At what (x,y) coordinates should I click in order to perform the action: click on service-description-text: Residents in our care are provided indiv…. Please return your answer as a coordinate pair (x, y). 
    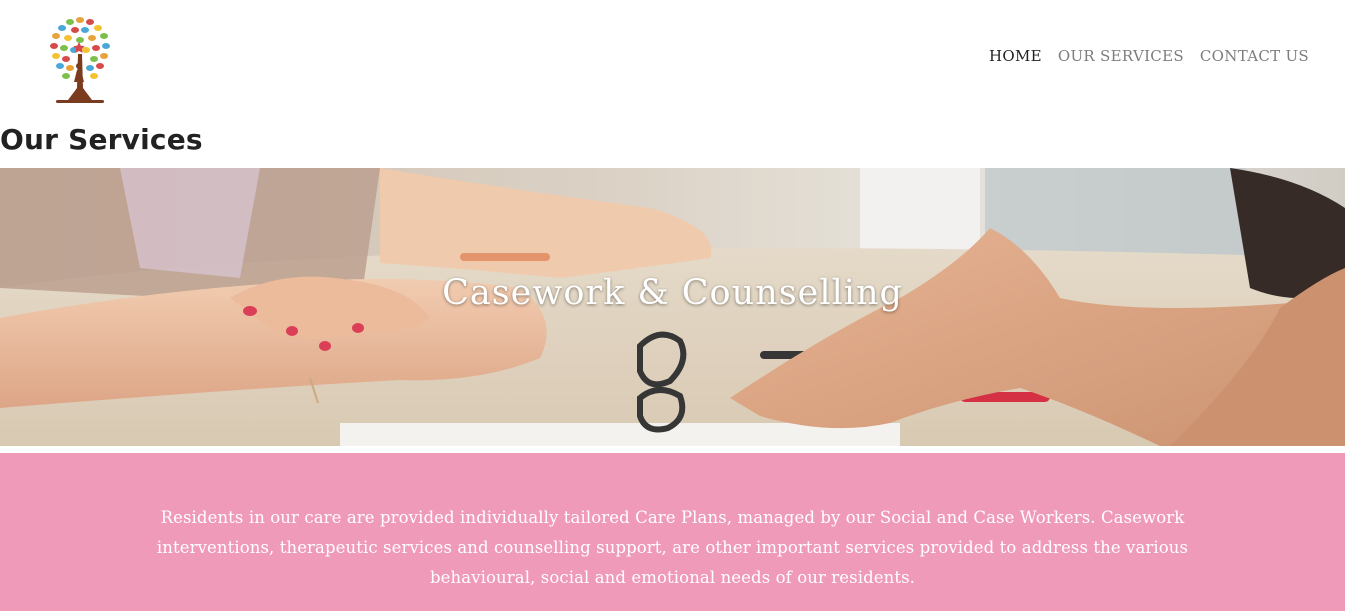
    Looking at the image, I should click on (672, 547).